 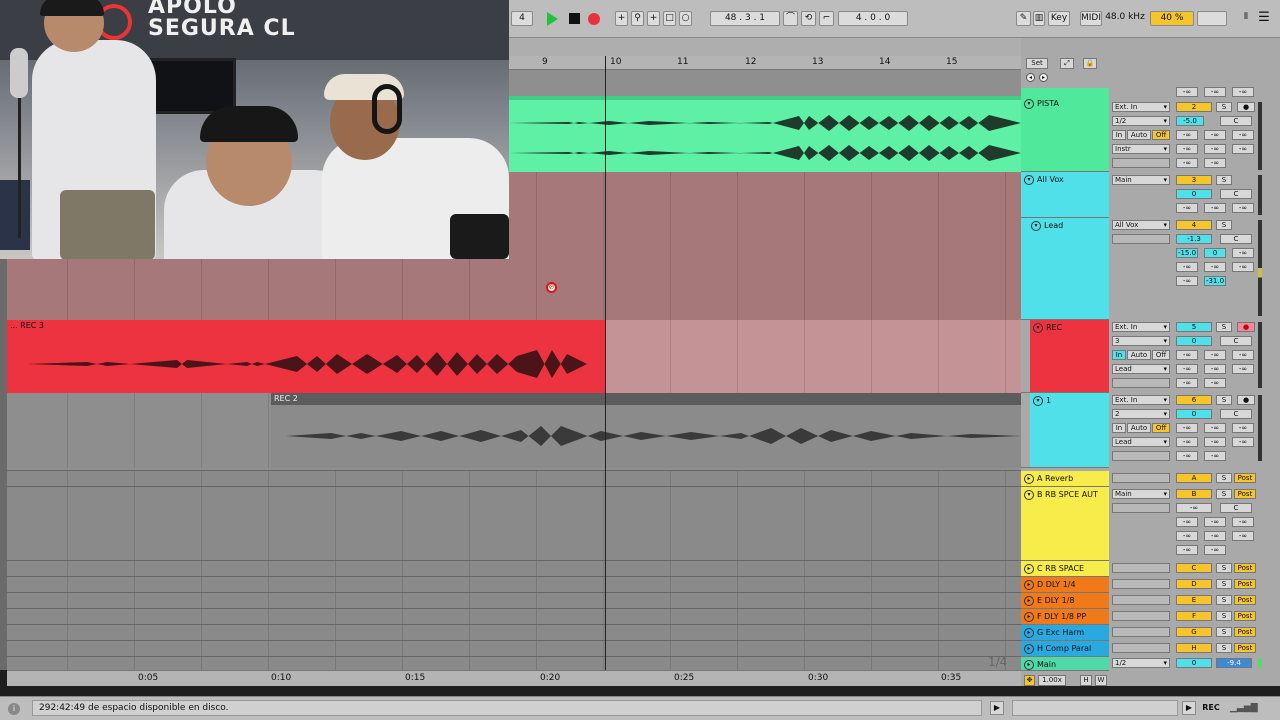 I want to click on return-header-e: ▸ E DLY 1/8, so click(x=1065, y=601).